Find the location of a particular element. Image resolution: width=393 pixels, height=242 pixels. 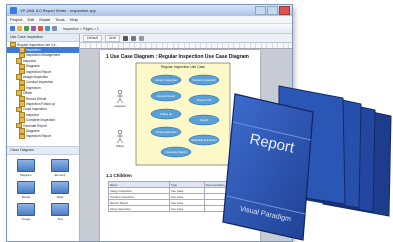

close-button is located at coordinates (284, 10).